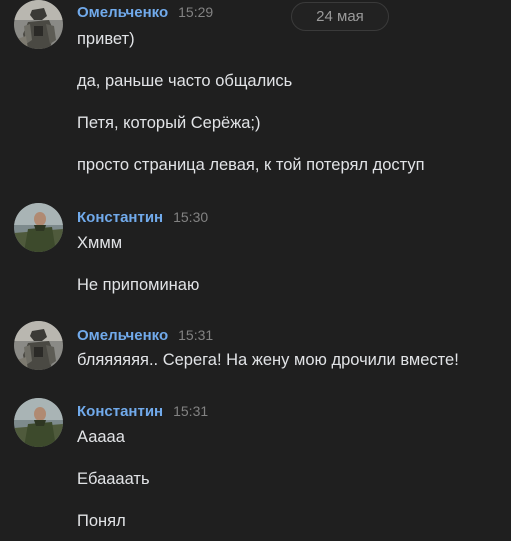  I want to click on message-text: Петя, который Серёжа;), so click(169, 123).